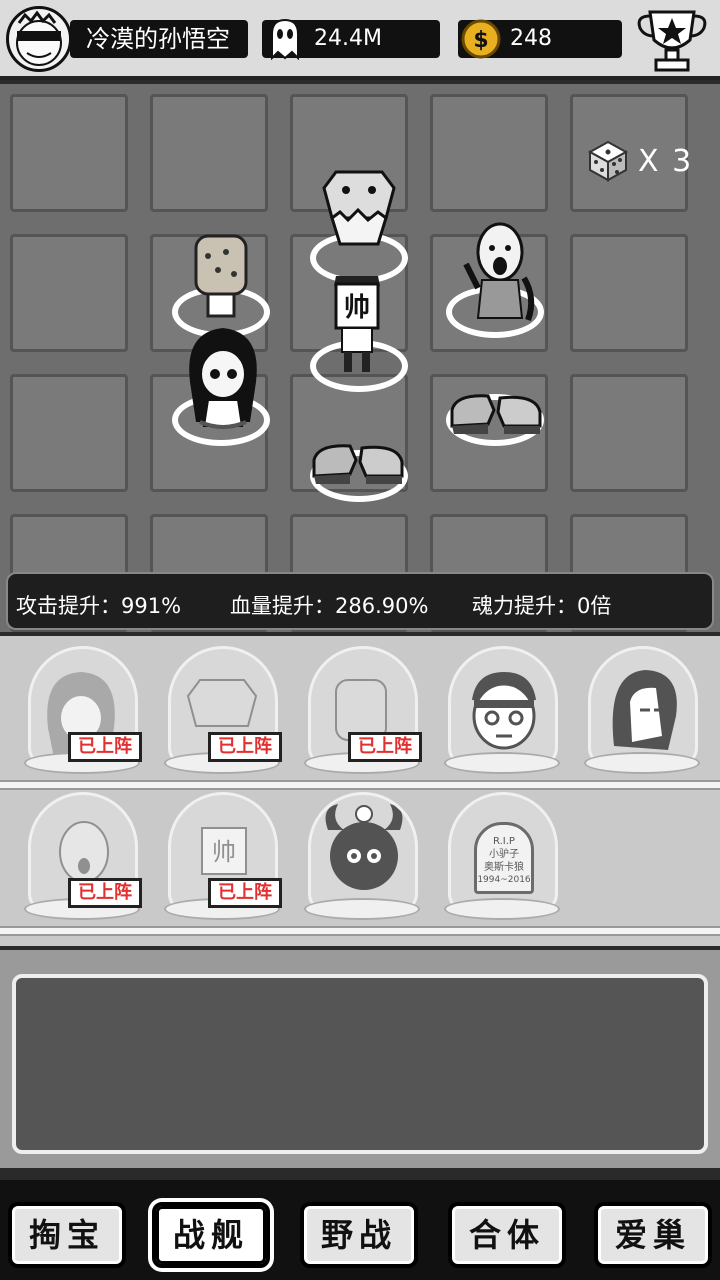 The height and width of the screenshot is (1280, 720). What do you see at coordinates (67, 1235) in the screenshot?
I see `nav-treasure: 掏宝` at bounding box center [67, 1235].